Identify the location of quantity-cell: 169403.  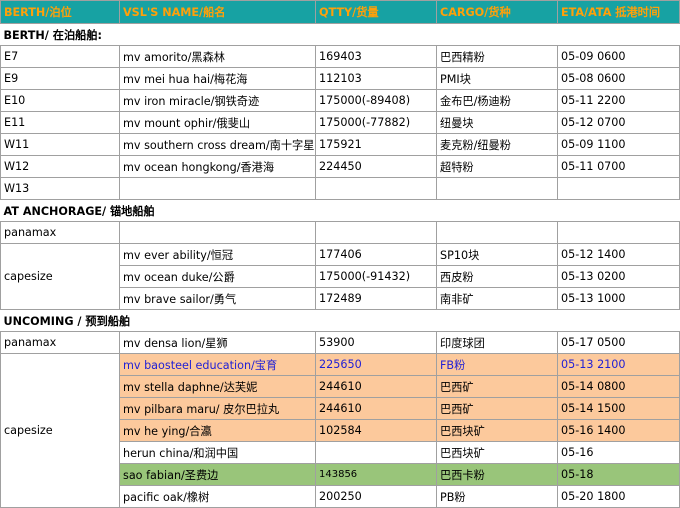
(376, 56).